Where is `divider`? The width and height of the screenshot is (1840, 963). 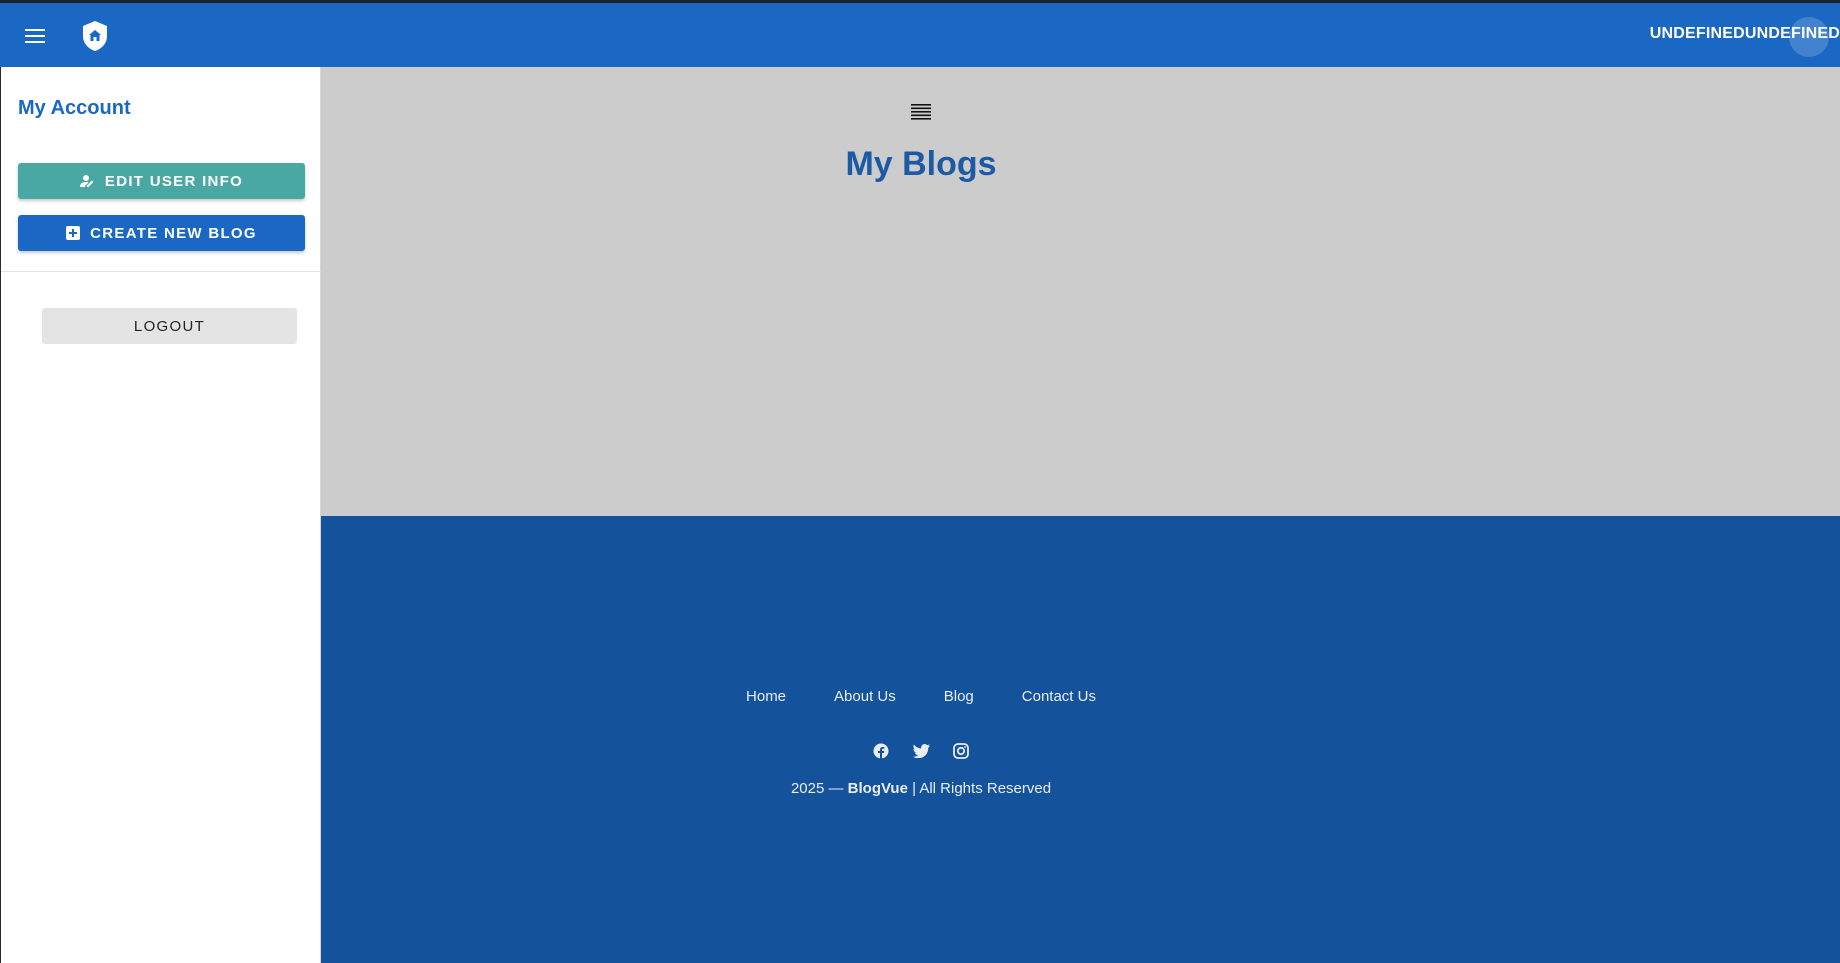 divider is located at coordinates (161, 271).